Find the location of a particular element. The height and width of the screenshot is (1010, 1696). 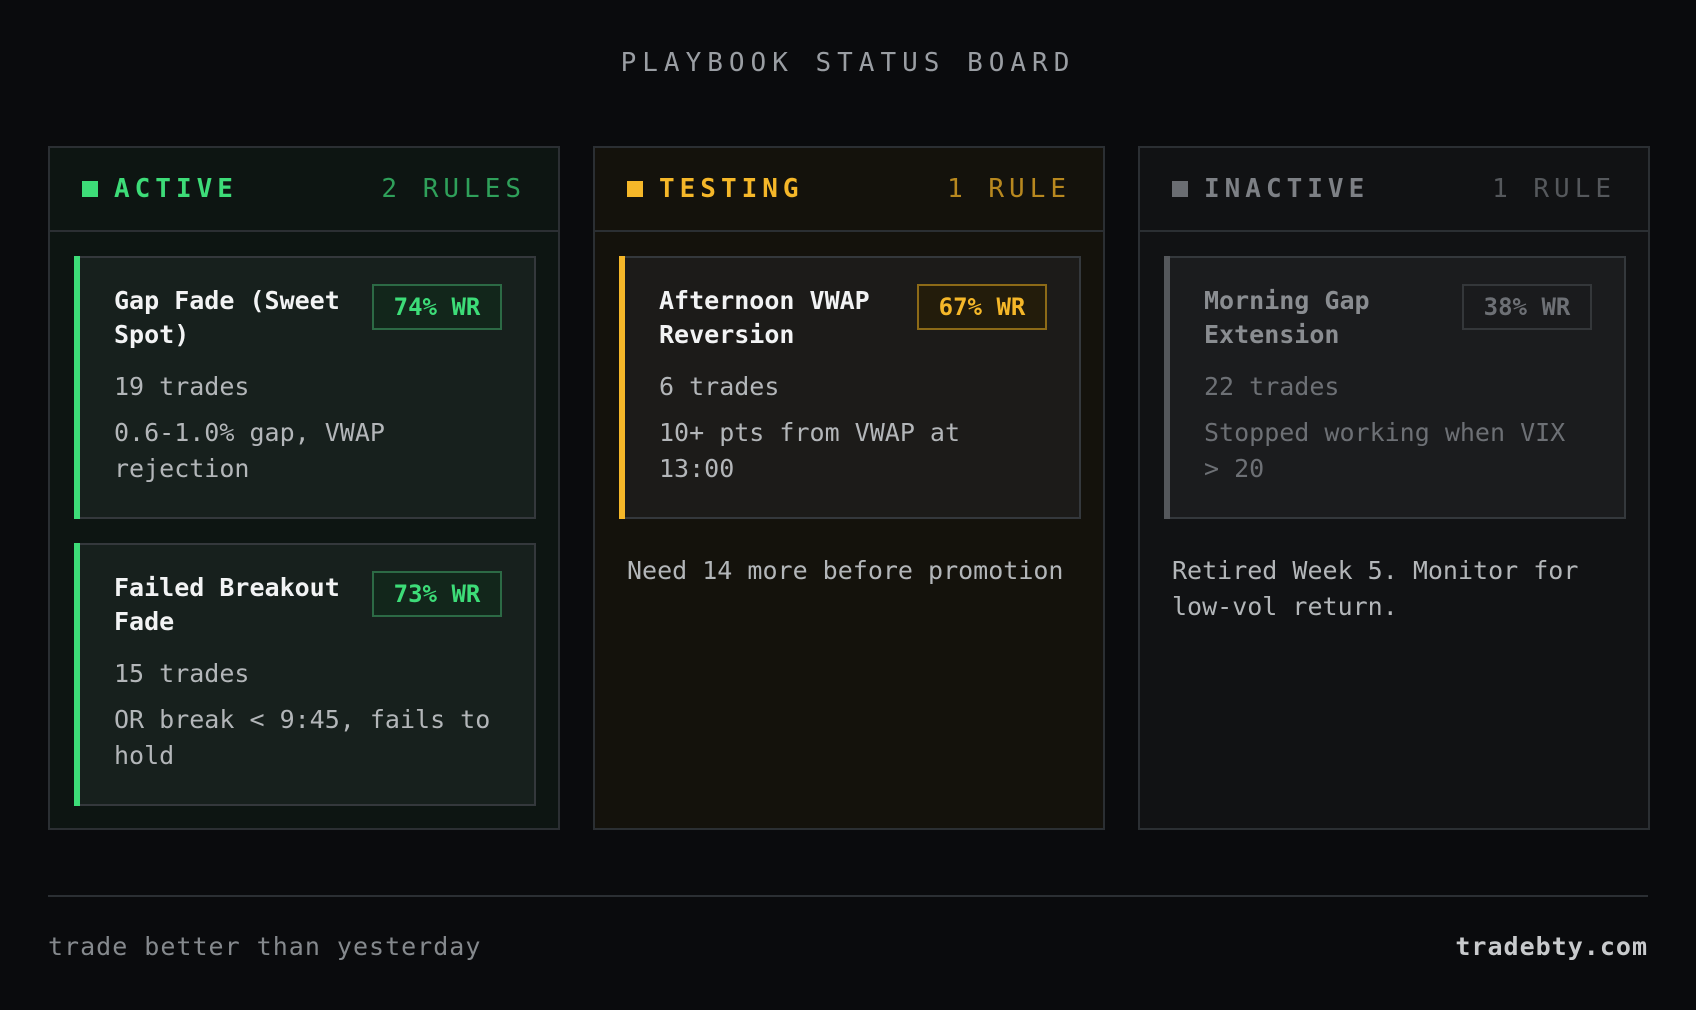

win-rate-badge: 74% WR is located at coordinates (437, 307).